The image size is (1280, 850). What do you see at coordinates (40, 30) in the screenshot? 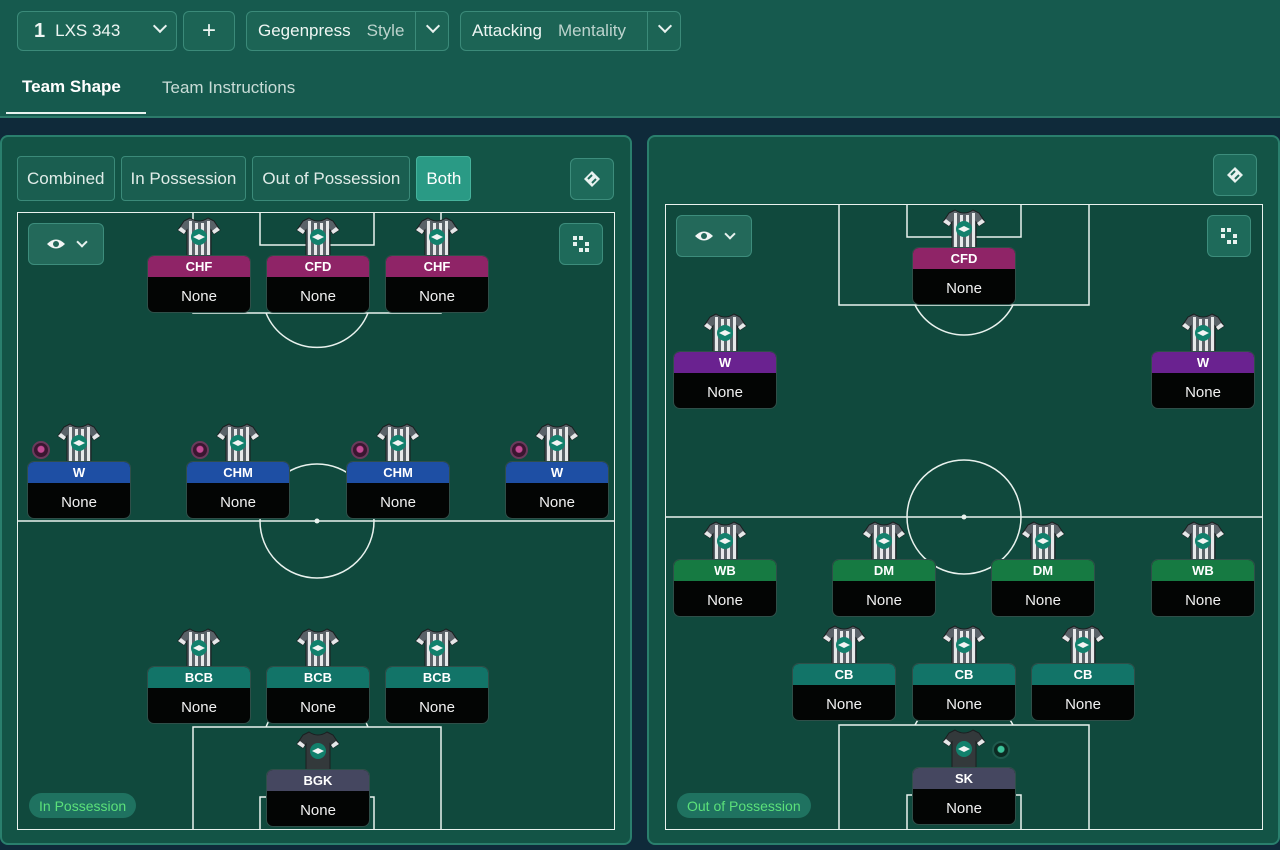
I see `tactic-number: 1` at bounding box center [40, 30].